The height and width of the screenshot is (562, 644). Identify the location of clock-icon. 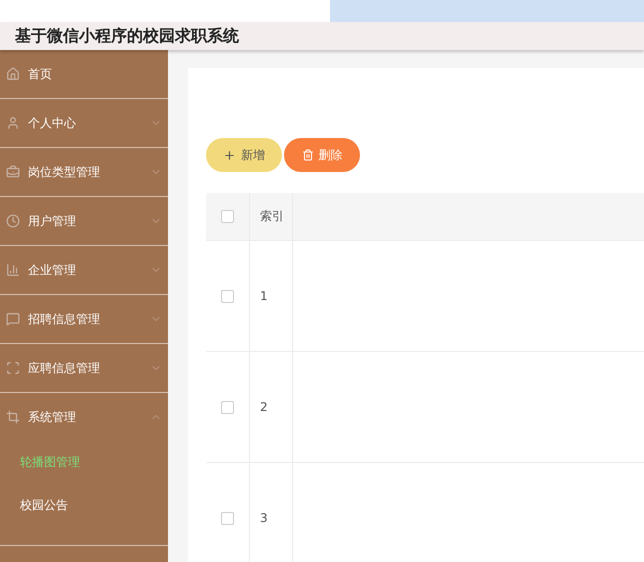
(13, 221).